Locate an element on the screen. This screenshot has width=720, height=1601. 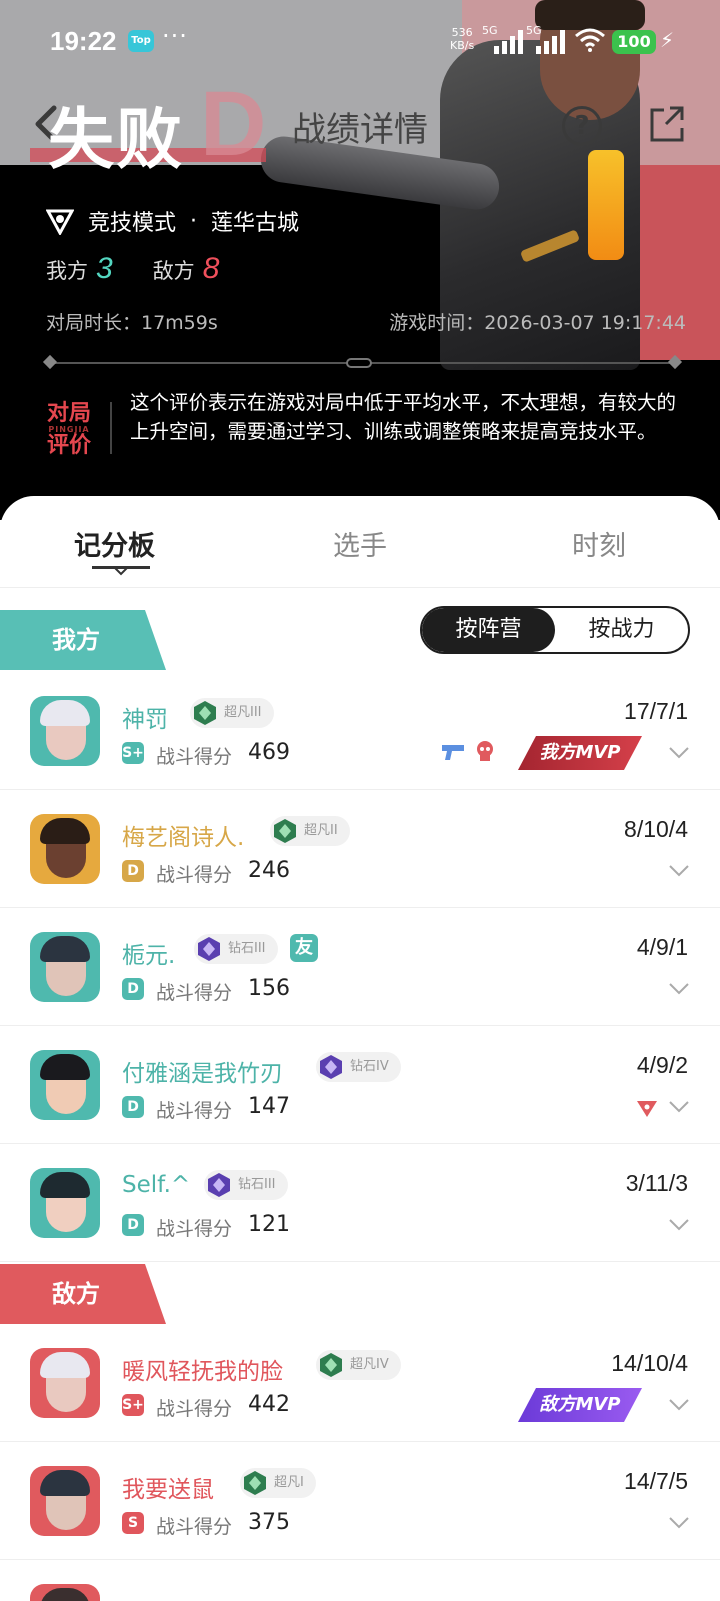
tab-moments: 时刻 is located at coordinates (599, 543).